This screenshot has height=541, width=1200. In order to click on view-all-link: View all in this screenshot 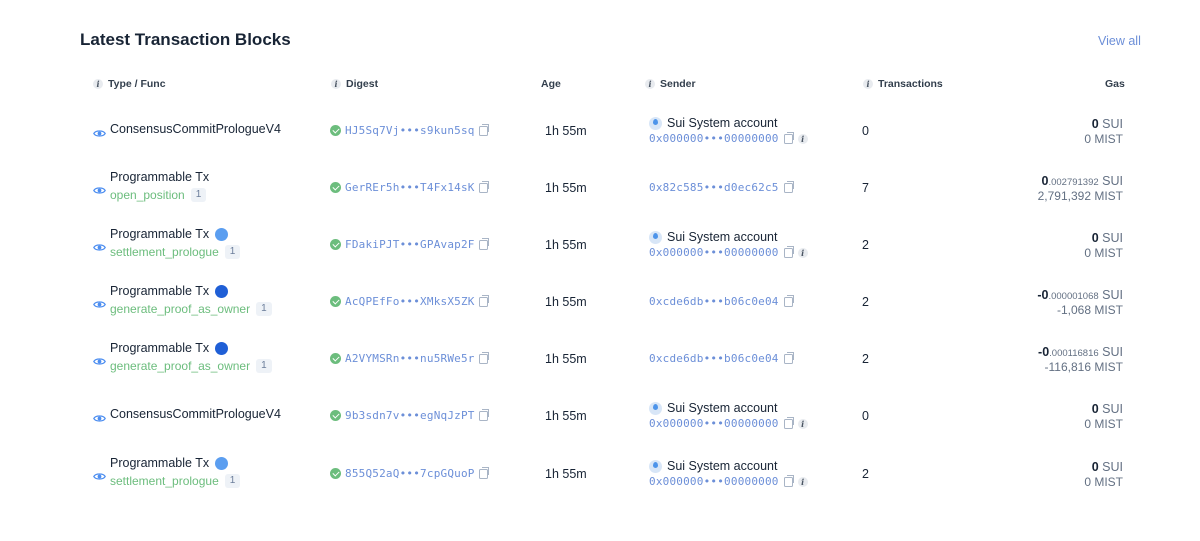, I will do `click(1119, 41)`.